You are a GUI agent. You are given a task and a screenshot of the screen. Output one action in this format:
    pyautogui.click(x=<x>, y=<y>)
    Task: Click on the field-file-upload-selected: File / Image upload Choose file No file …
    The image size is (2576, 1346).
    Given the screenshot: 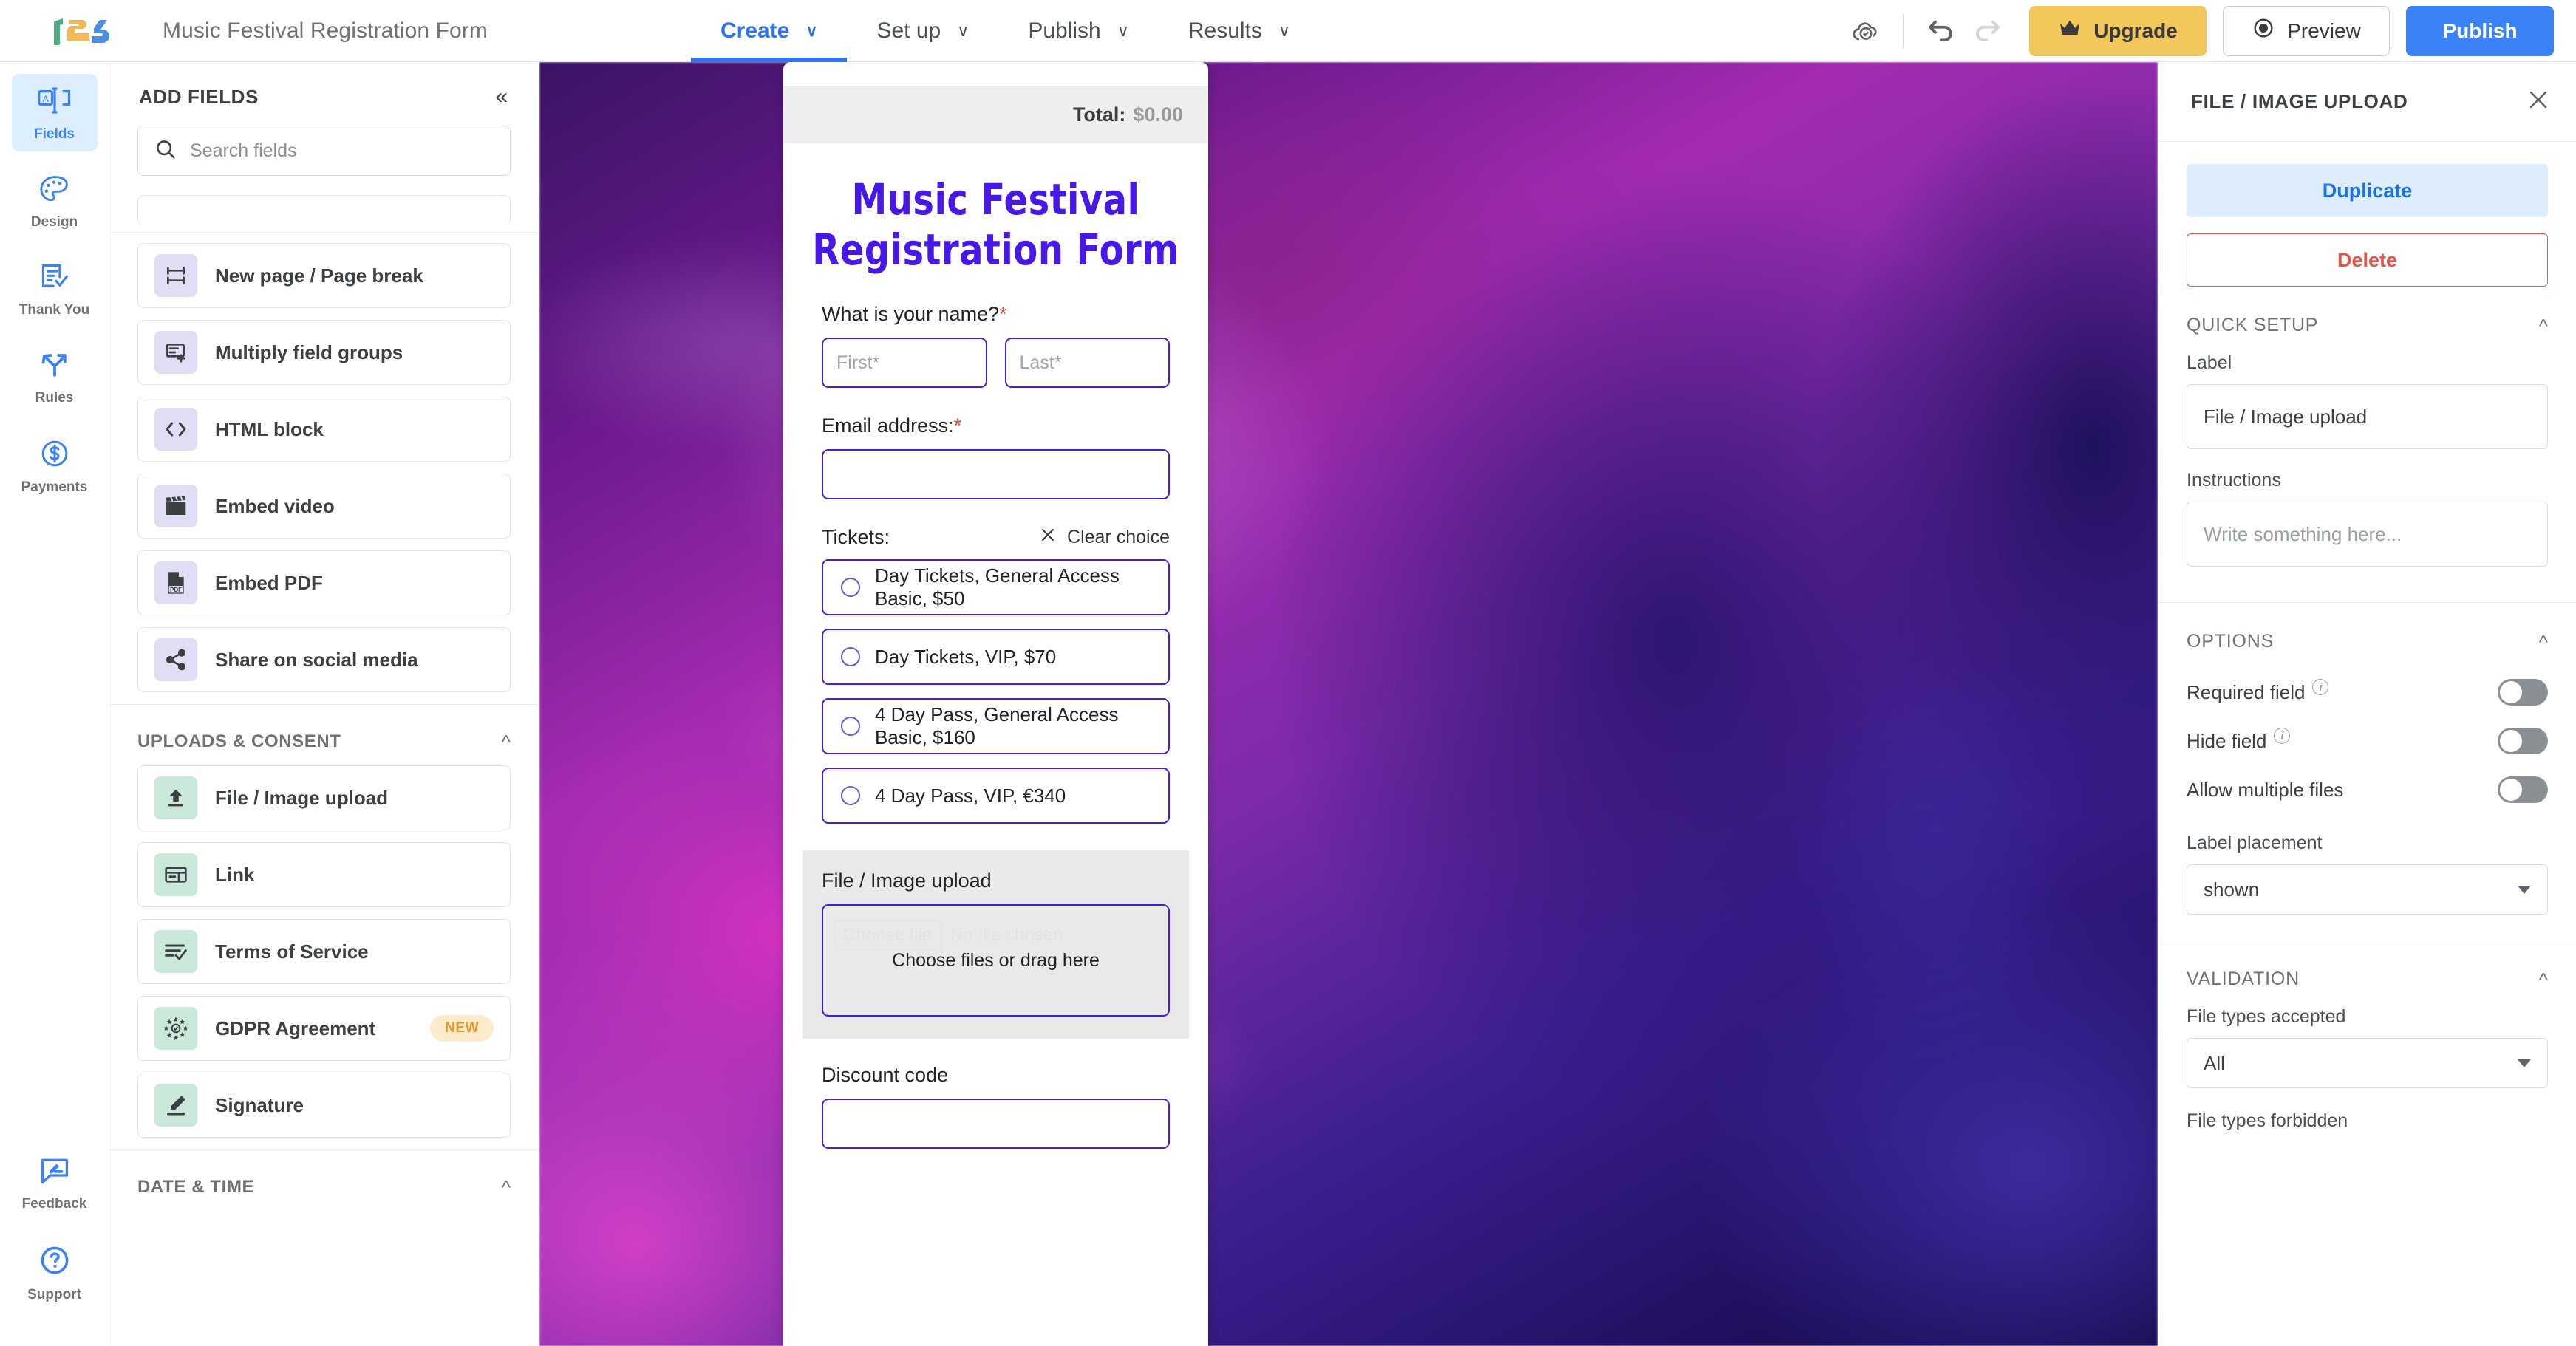 What is the action you would take?
    pyautogui.click(x=996, y=944)
    